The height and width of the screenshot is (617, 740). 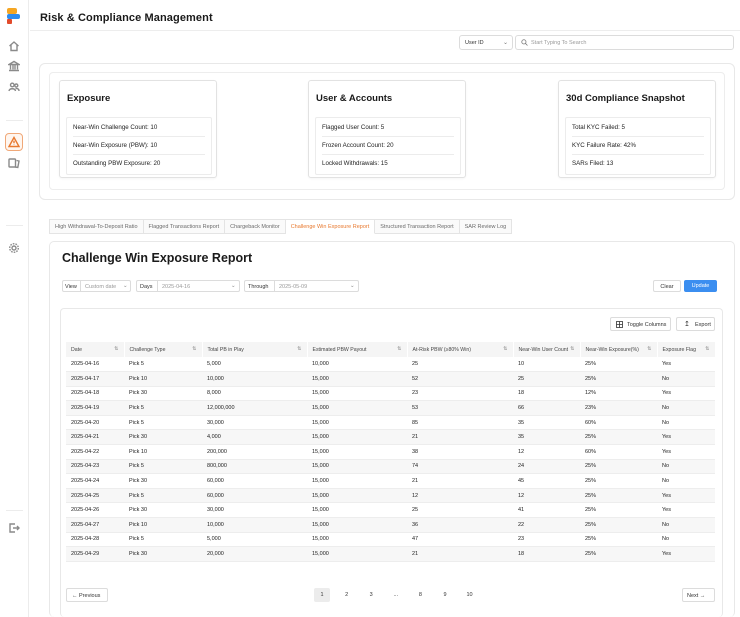 What do you see at coordinates (486, 226) in the screenshot?
I see `tab-sar-review-log: SAR Review Log` at bounding box center [486, 226].